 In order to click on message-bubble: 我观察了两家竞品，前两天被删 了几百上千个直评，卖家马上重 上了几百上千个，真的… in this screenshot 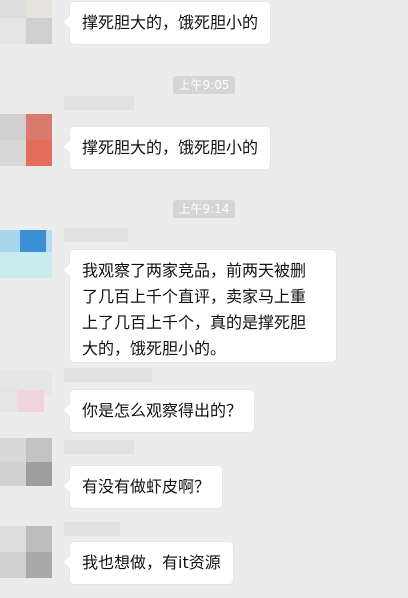, I will do `click(200, 306)`.